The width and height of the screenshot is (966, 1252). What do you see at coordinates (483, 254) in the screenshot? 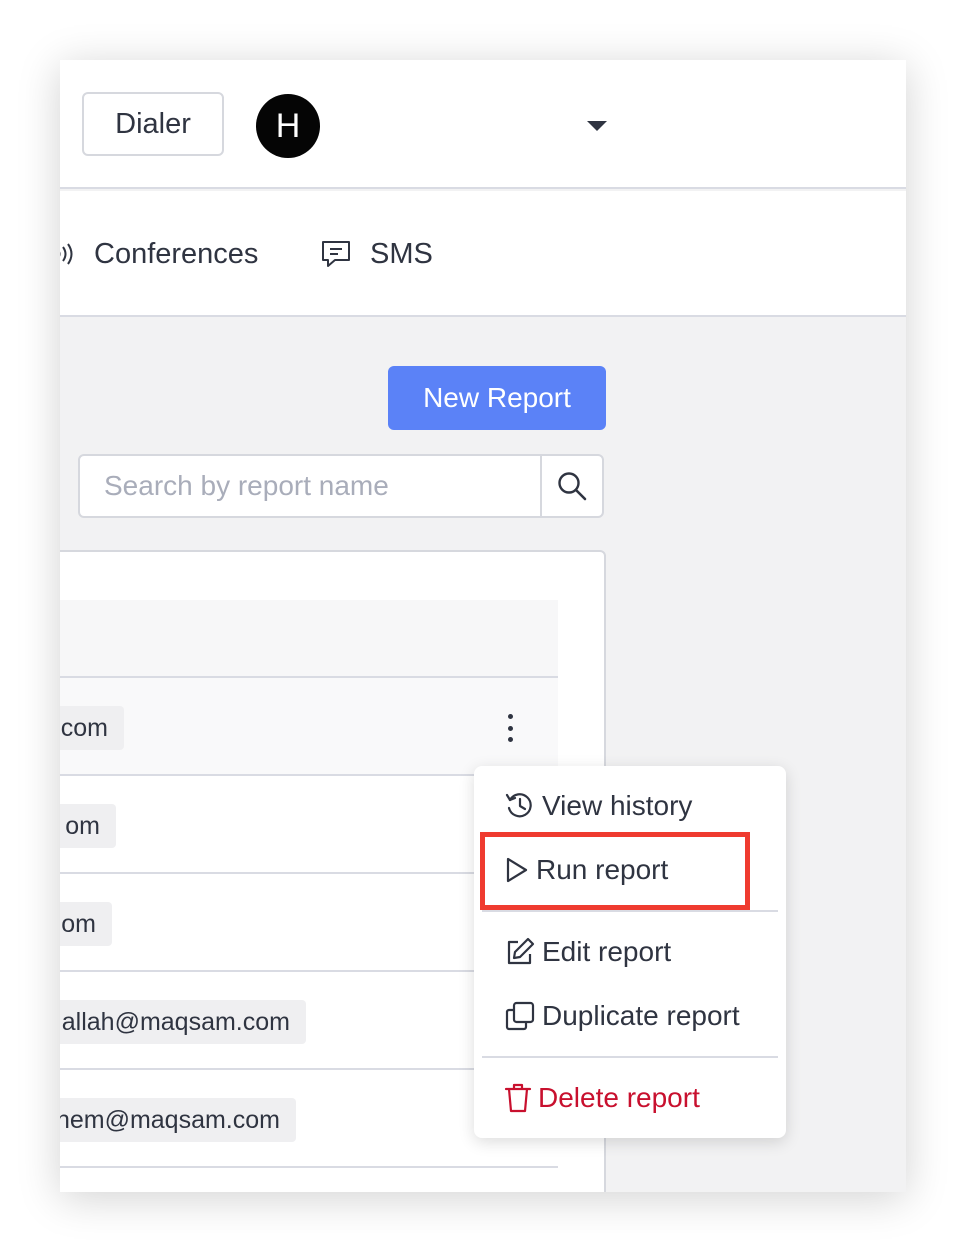
I see `main-nav: Conferences SMS` at bounding box center [483, 254].